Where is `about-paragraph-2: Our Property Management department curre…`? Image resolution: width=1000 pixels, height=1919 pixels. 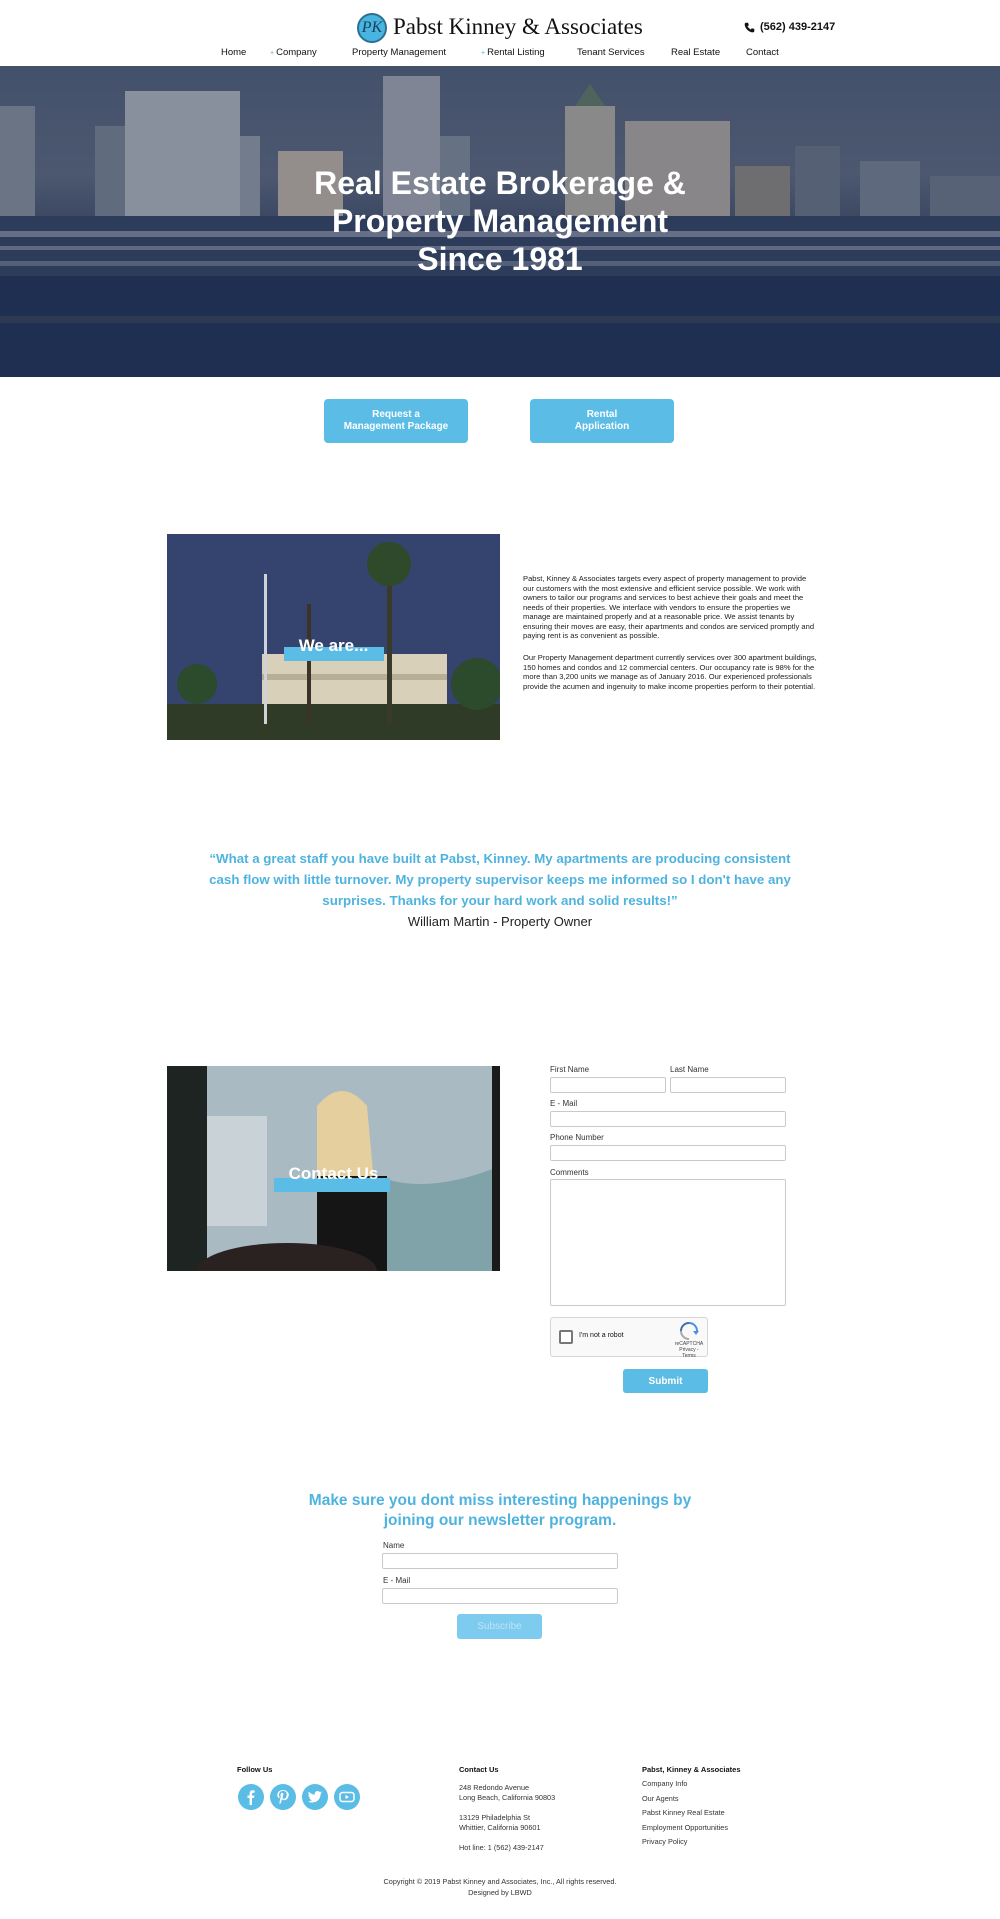 about-paragraph-2: Our Property Management department curre… is located at coordinates (670, 672).